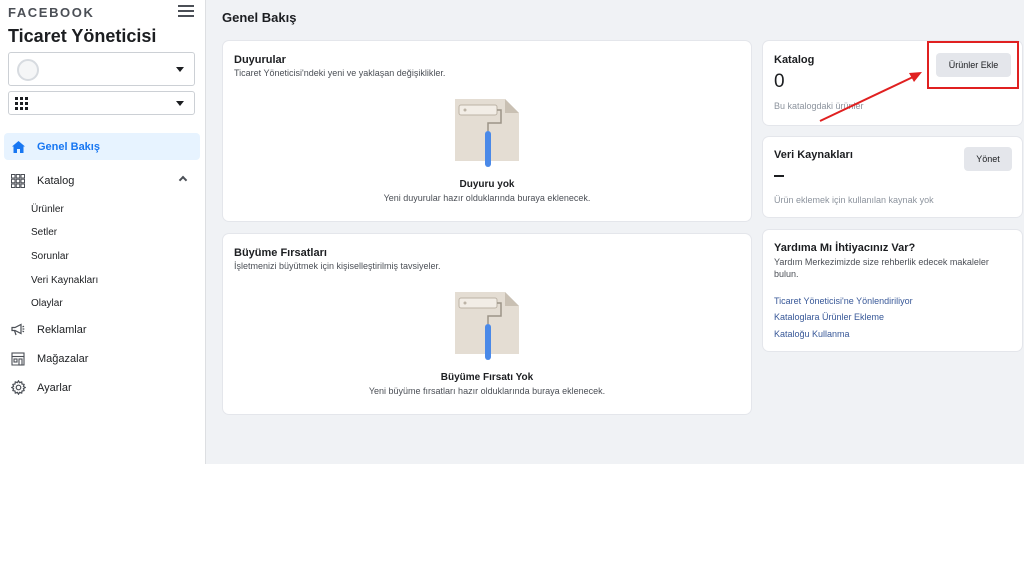 The width and height of the screenshot is (1024, 576). What do you see at coordinates (280, 253) in the screenshot?
I see `card-title: Büyüme Fırsatları` at bounding box center [280, 253].